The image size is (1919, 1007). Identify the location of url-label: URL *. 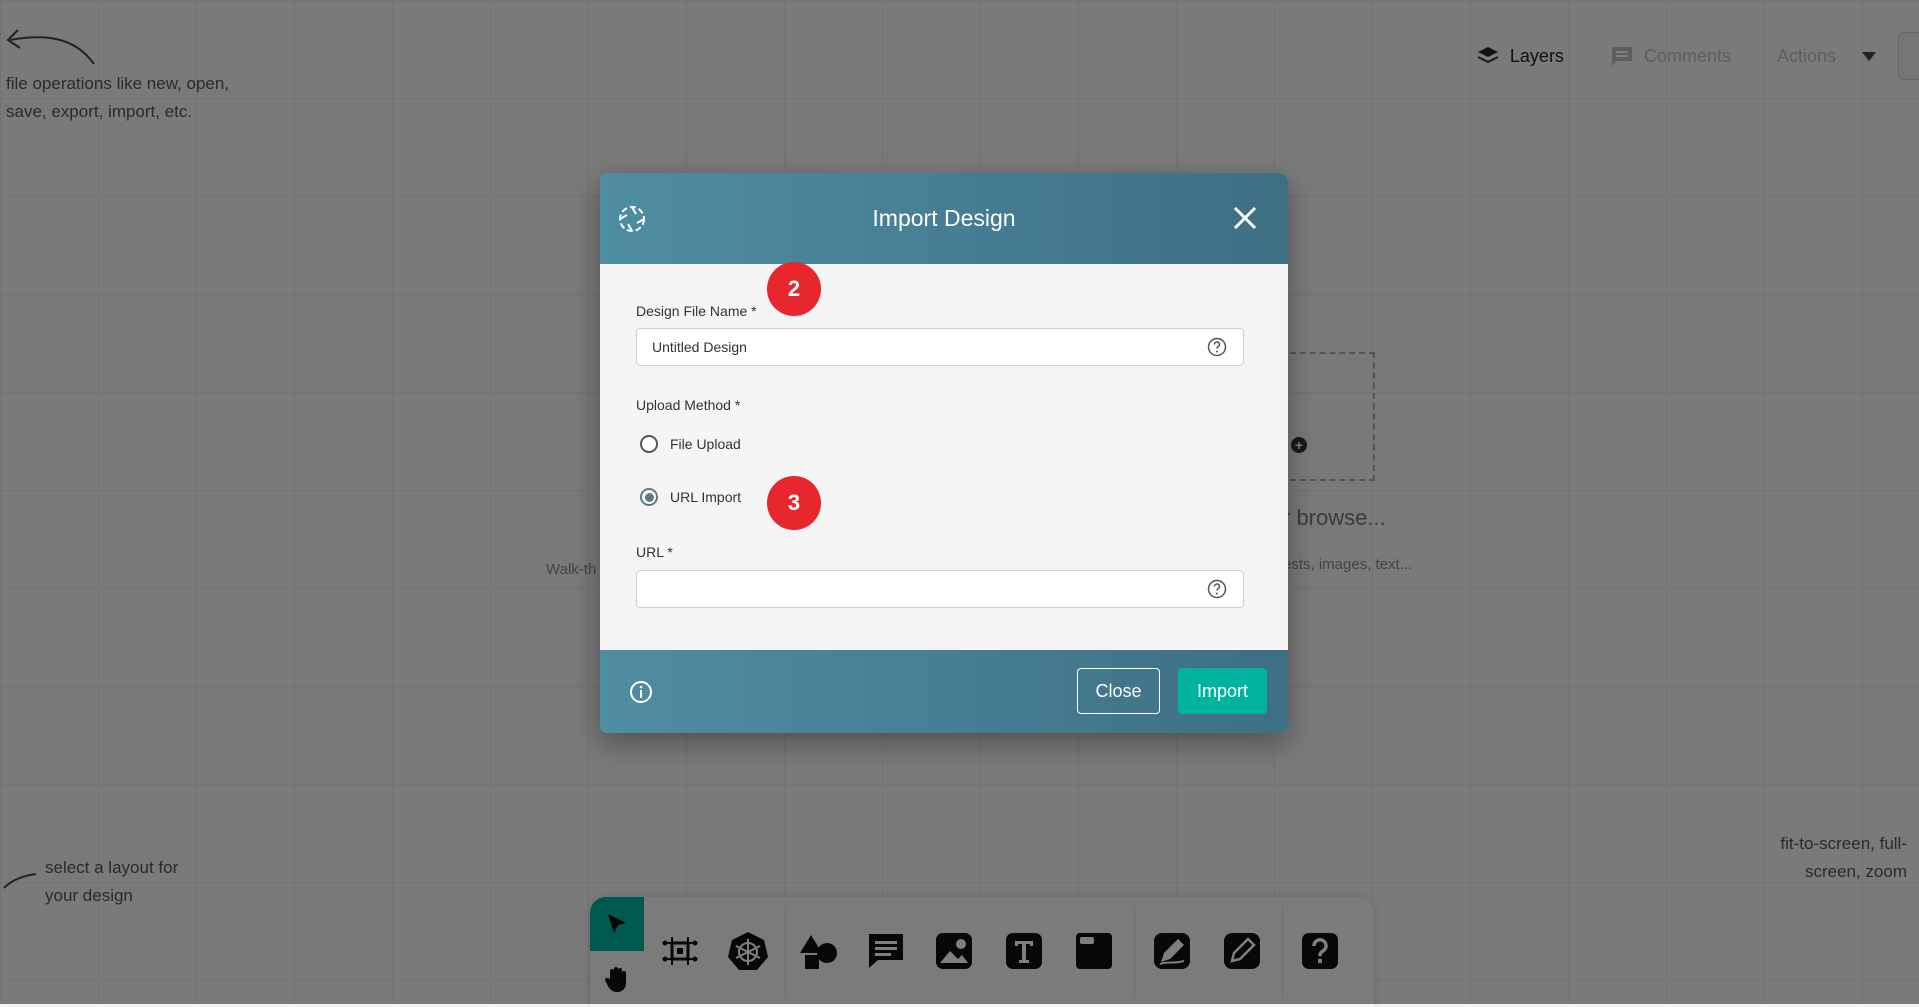
(654, 552).